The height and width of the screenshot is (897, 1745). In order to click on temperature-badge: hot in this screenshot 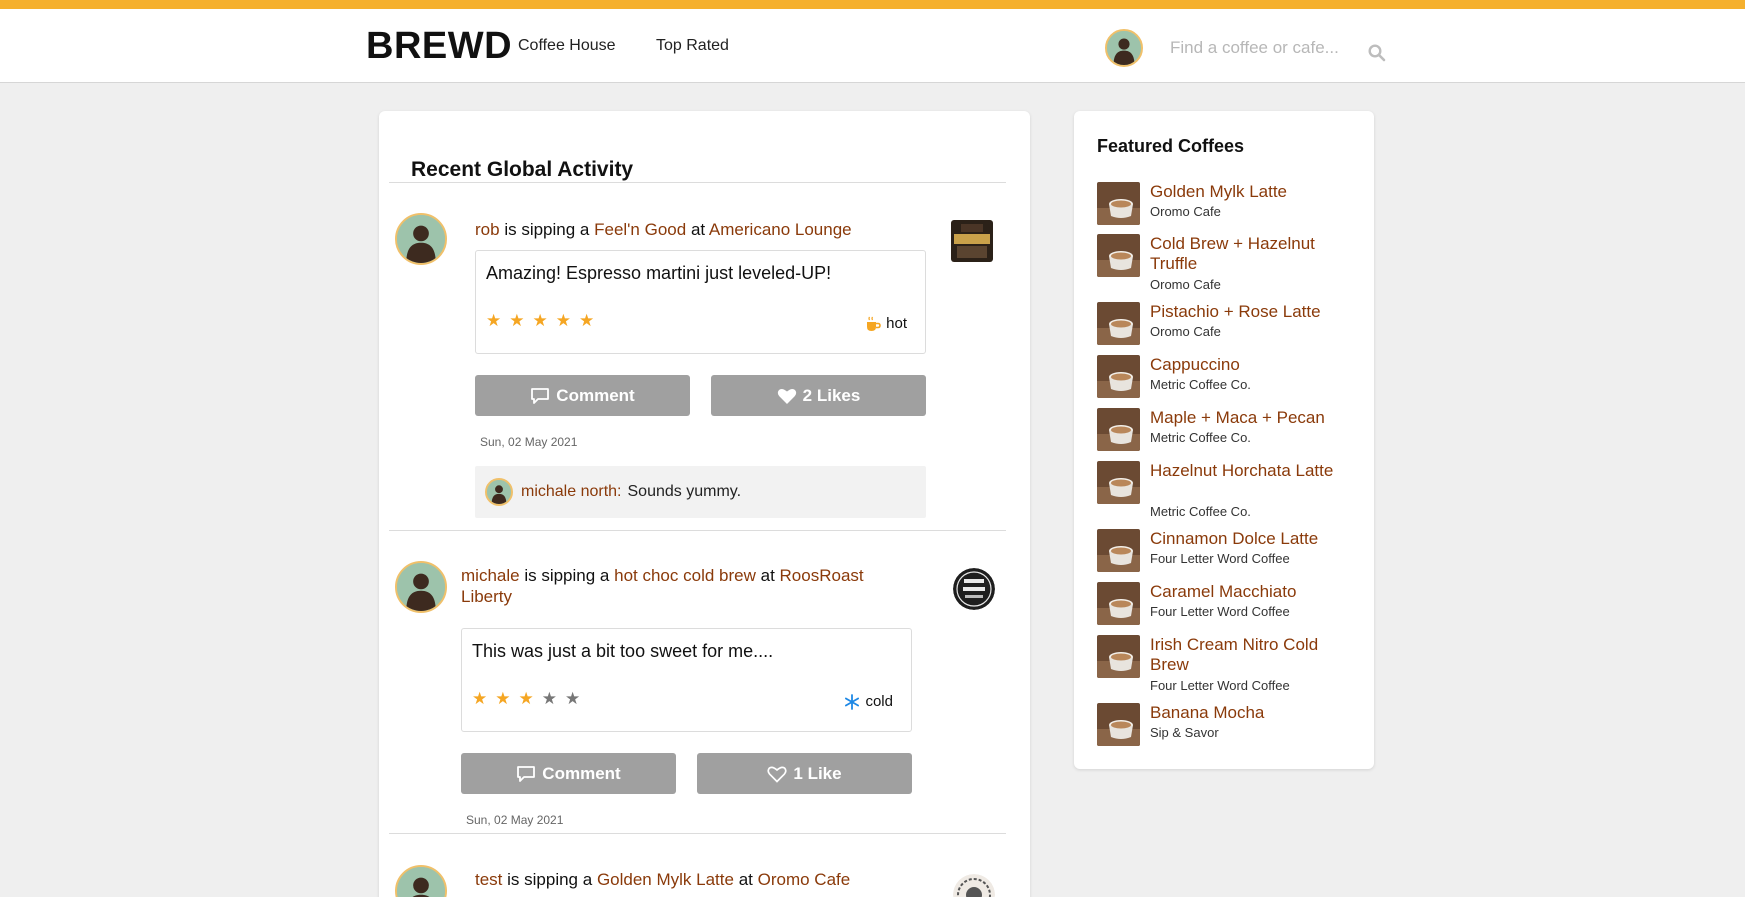, I will do `click(886, 323)`.